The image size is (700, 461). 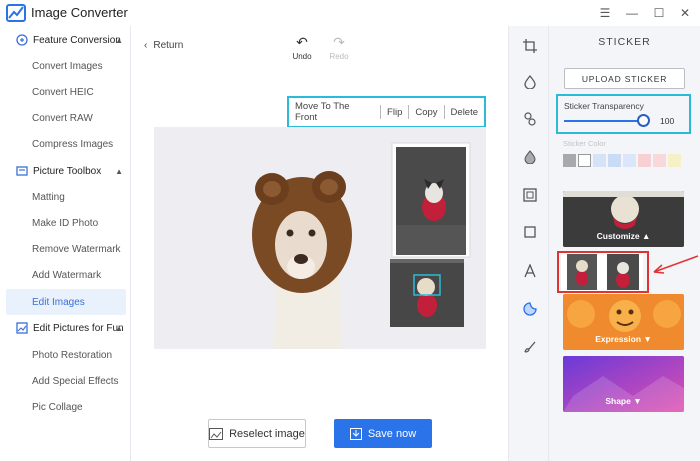 I want to click on crop-icon, so click(x=529, y=46).